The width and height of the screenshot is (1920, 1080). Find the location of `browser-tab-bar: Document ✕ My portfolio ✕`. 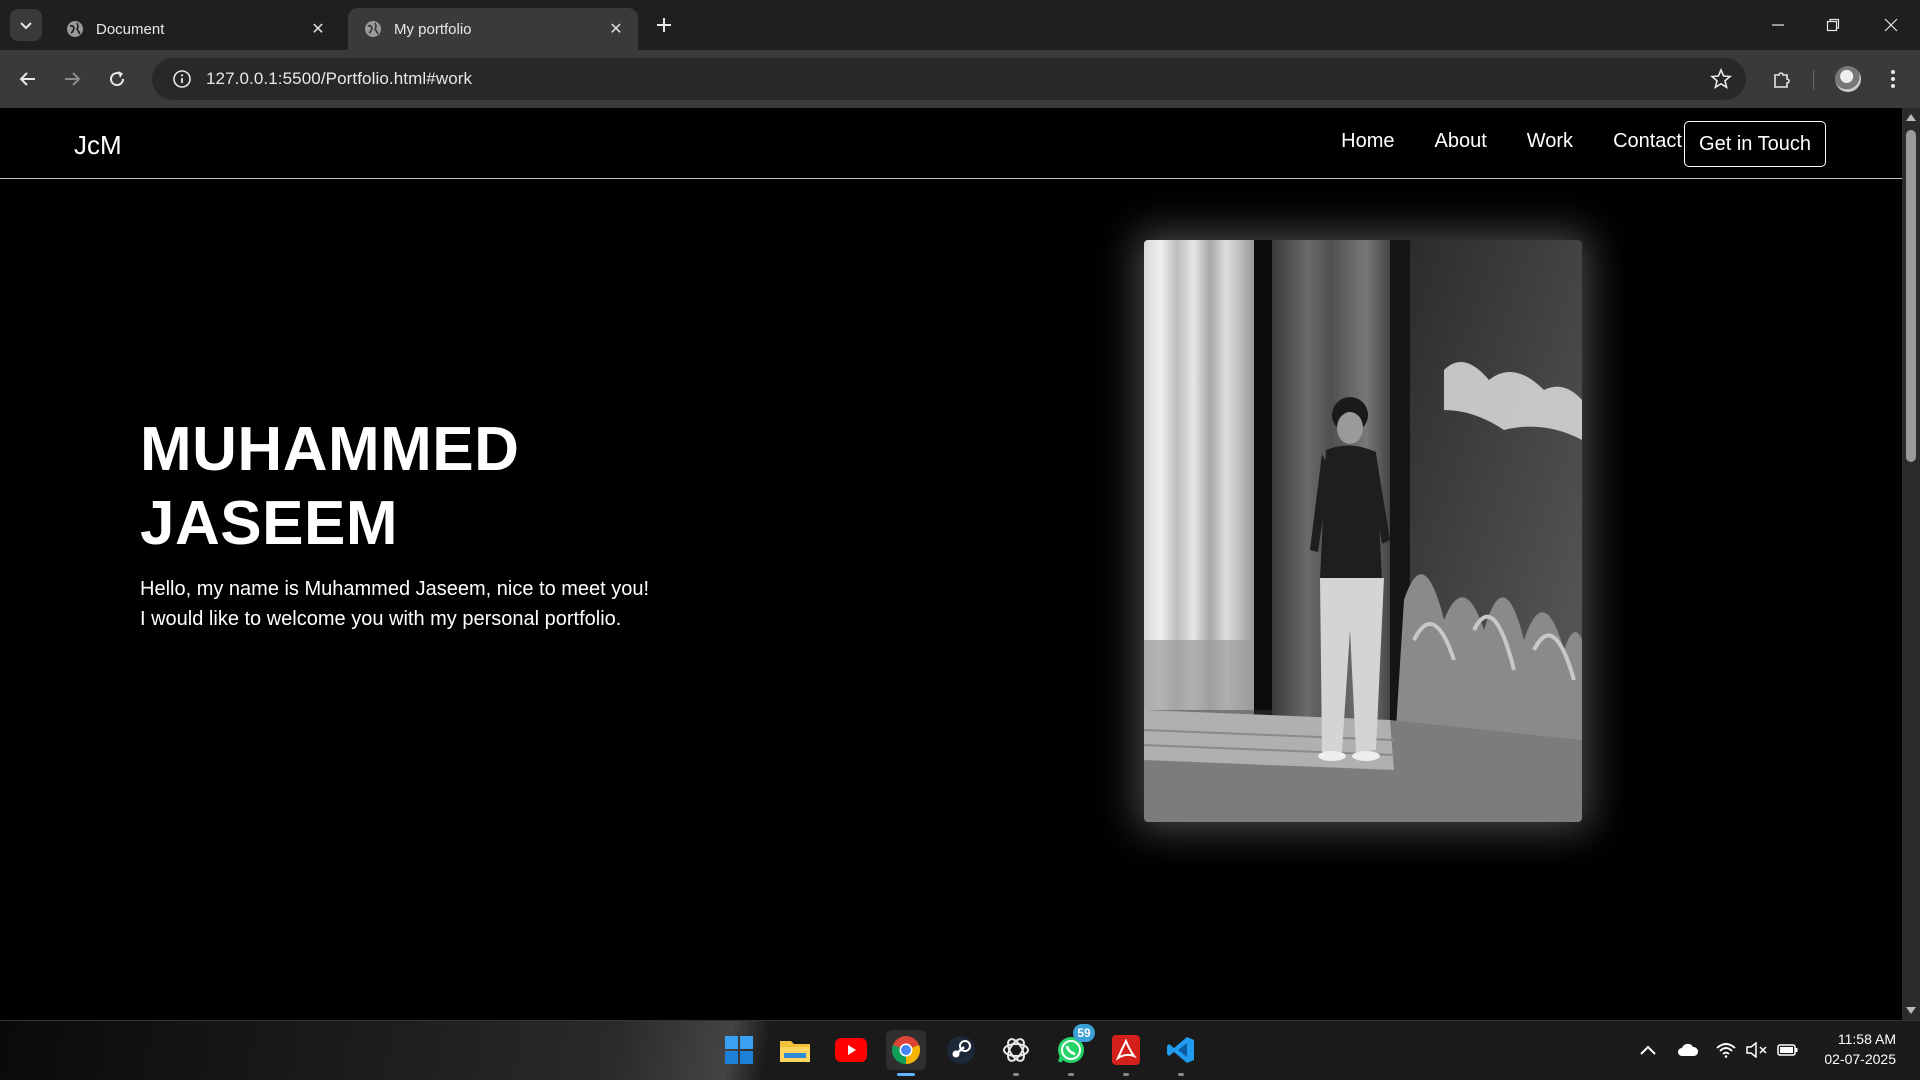

browser-tab-bar: Document ✕ My portfolio ✕ is located at coordinates (960, 25).